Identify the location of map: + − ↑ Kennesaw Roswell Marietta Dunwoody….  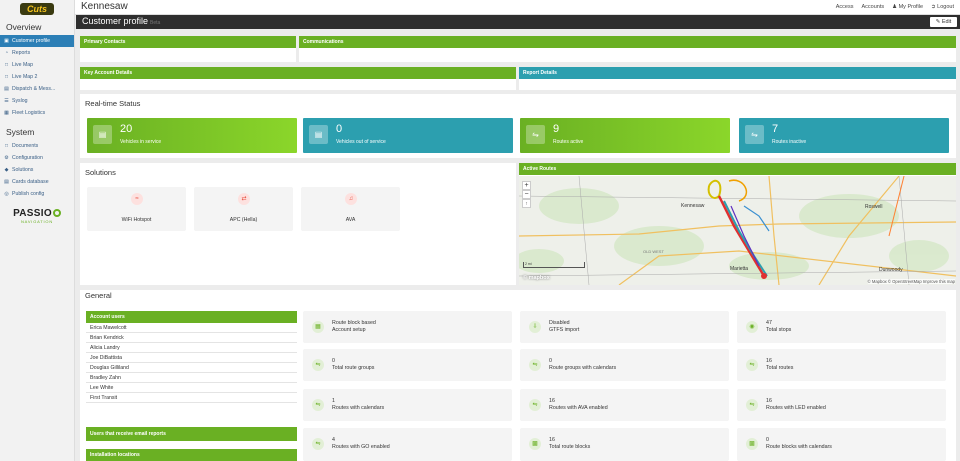
(737, 230).